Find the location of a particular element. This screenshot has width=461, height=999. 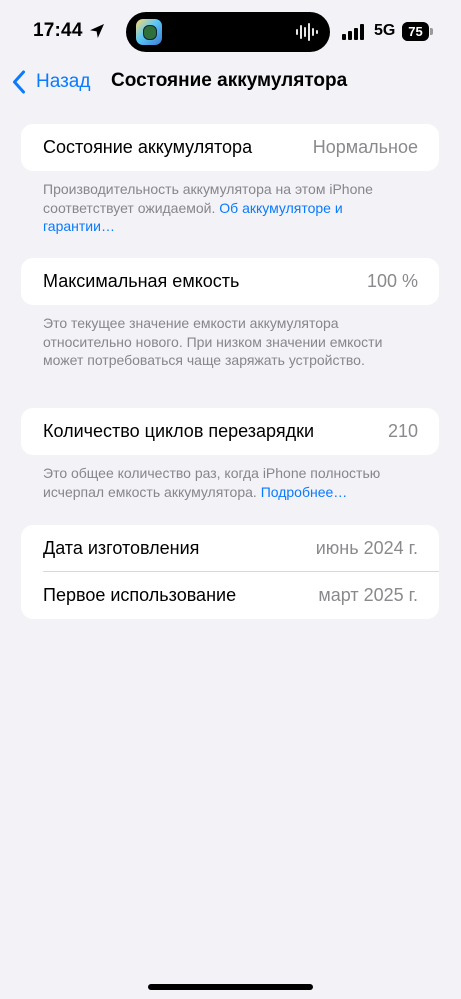

navigation-bar: Назад Состояние аккумулятора is located at coordinates (230, 82).